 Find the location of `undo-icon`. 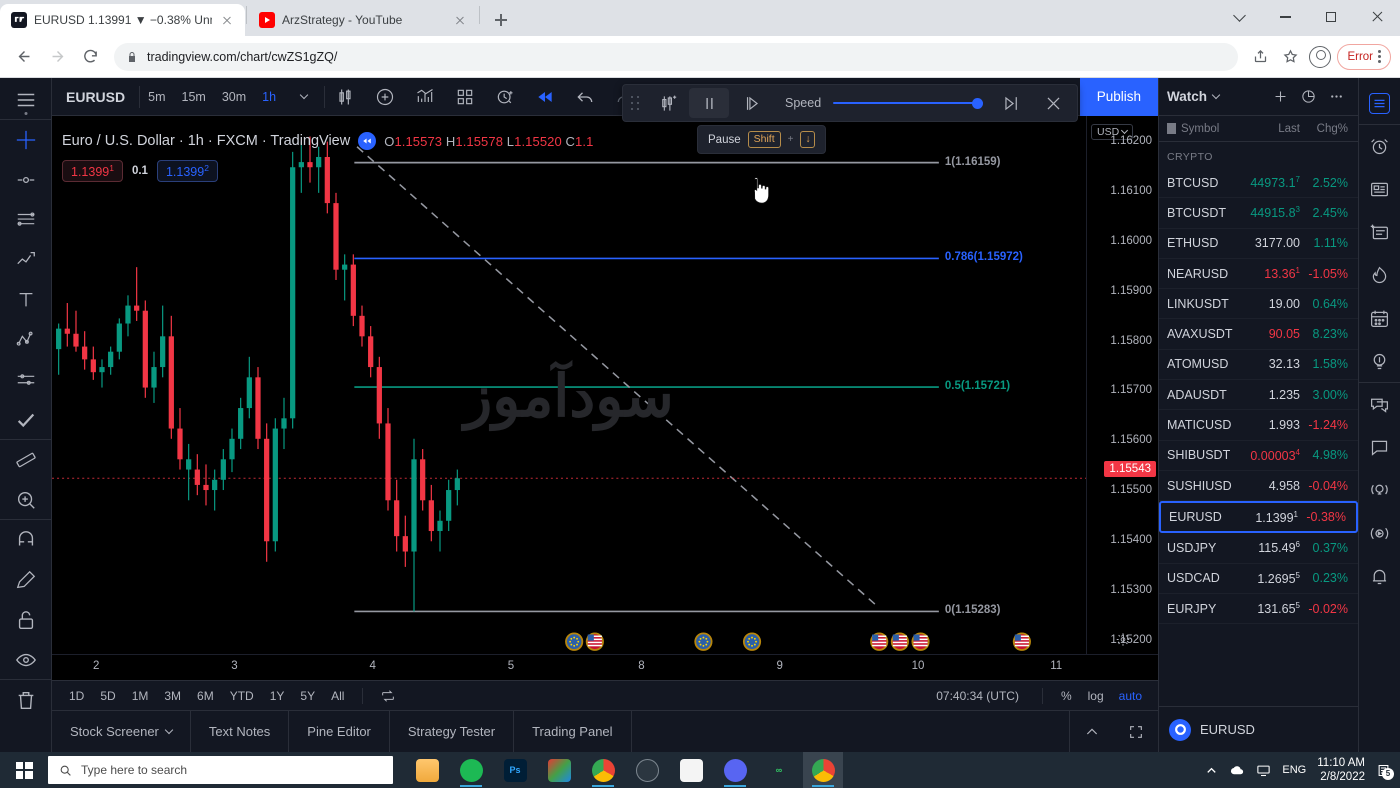

undo-icon is located at coordinates (585, 97).